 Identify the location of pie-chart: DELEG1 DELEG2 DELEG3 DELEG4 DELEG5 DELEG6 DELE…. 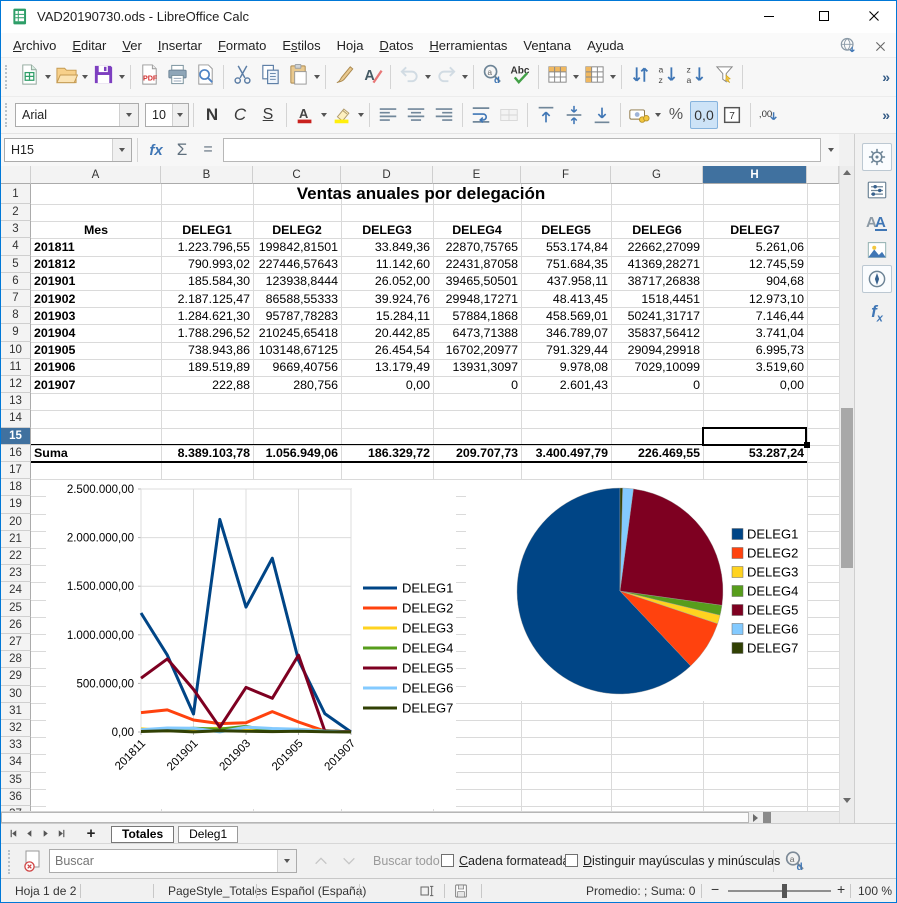
(636, 590).